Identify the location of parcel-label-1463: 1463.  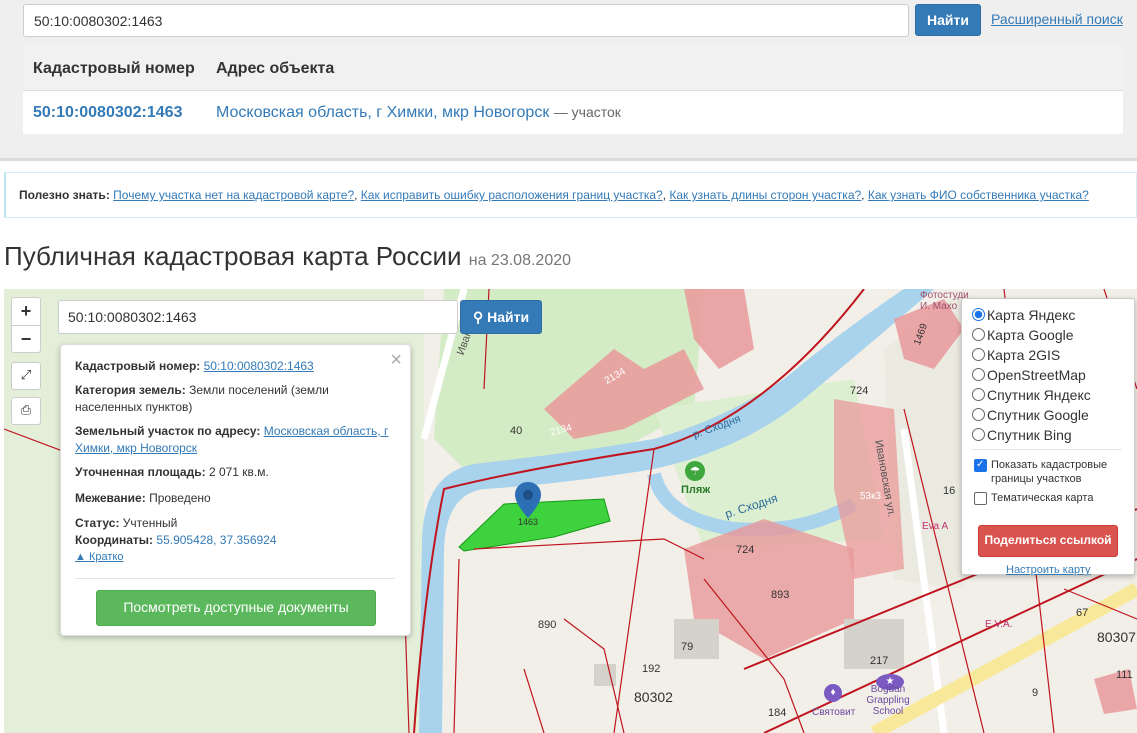
(528, 522).